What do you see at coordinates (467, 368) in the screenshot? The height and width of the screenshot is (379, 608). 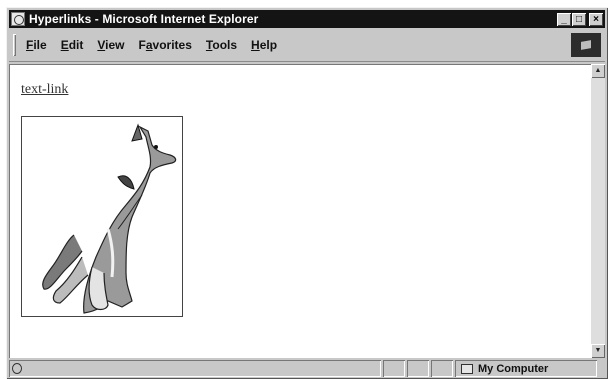 I see `my-computer-icon` at bounding box center [467, 368].